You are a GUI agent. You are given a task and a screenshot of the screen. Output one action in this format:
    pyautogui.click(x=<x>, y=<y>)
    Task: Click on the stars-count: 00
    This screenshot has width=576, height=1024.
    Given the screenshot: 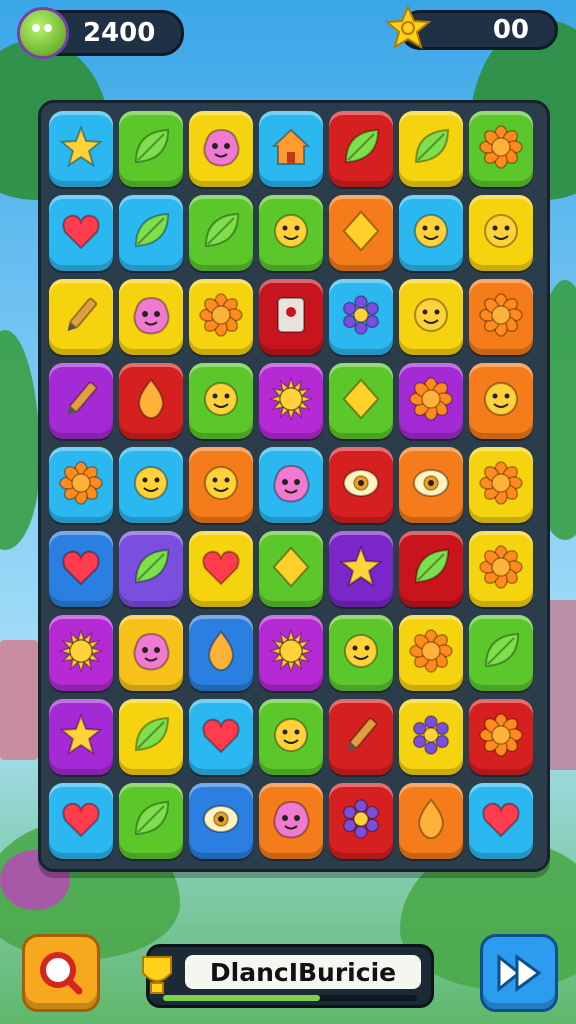 What is the action you would take?
    pyautogui.click(x=510, y=30)
    